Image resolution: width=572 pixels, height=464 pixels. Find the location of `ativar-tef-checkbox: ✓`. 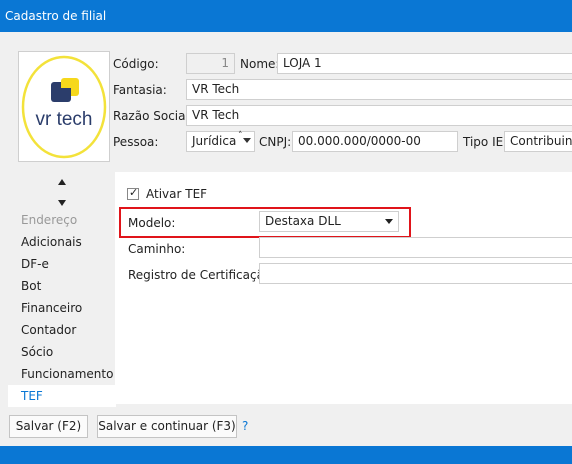

ativar-tef-checkbox: ✓ is located at coordinates (133, 193).